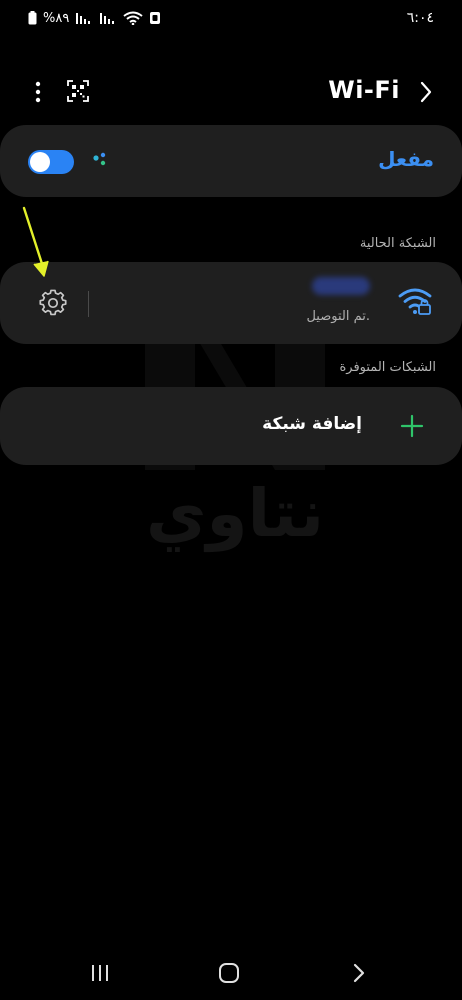  What do you see at coordinates (56, 18) in the screenshot?
I see `battery-percentage: %٨٩` at bounding box center [56, 18].